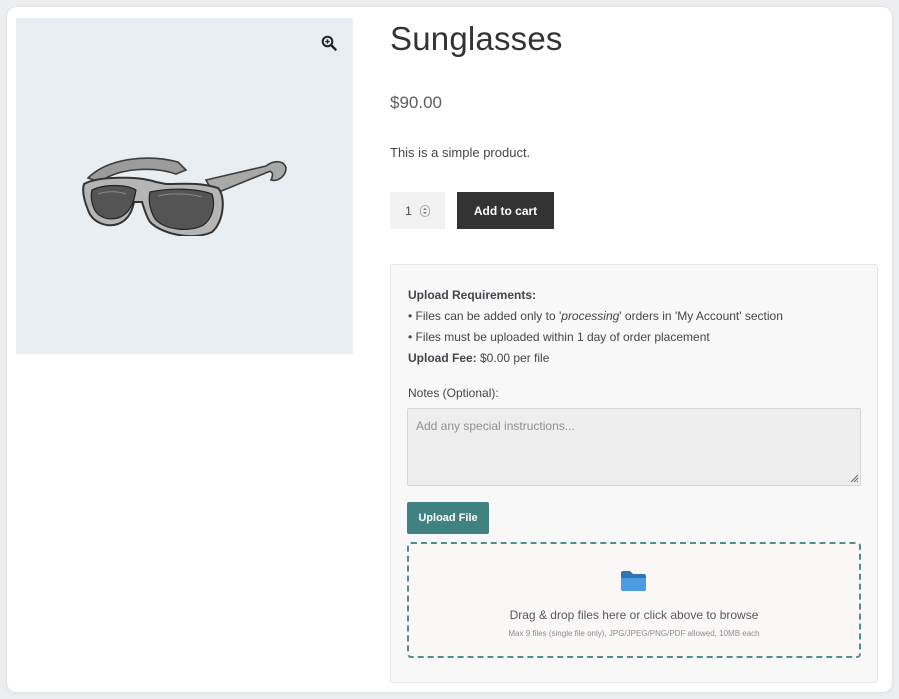 The image size is (899, 699). What do you see at coordinates (184, 196) in the screenshot?
I see `sunglasses-image` at bounding box center [184, 196].